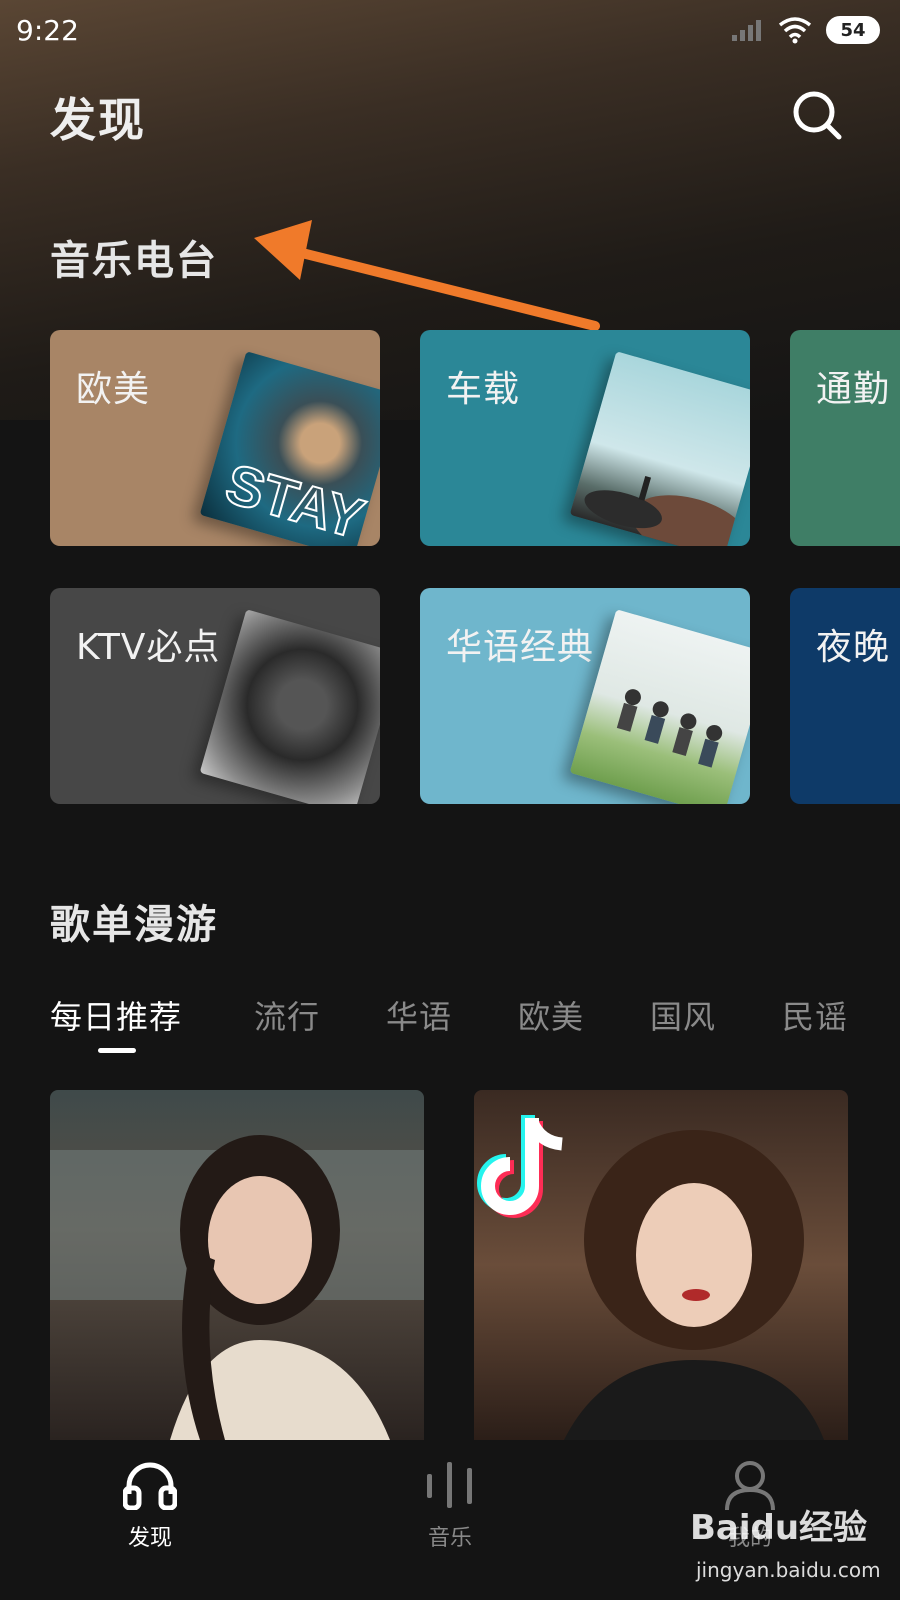  Describe the element at coordinates (113, 389) in the screenshot. I see `radio-card-label: 欧美` at that location.